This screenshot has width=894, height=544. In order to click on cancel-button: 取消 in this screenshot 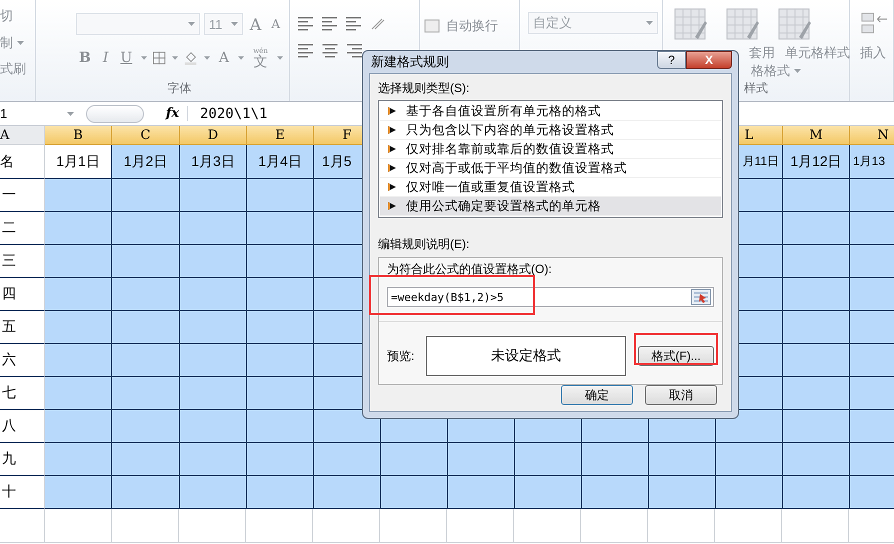, I will do `click(681, 395)`.